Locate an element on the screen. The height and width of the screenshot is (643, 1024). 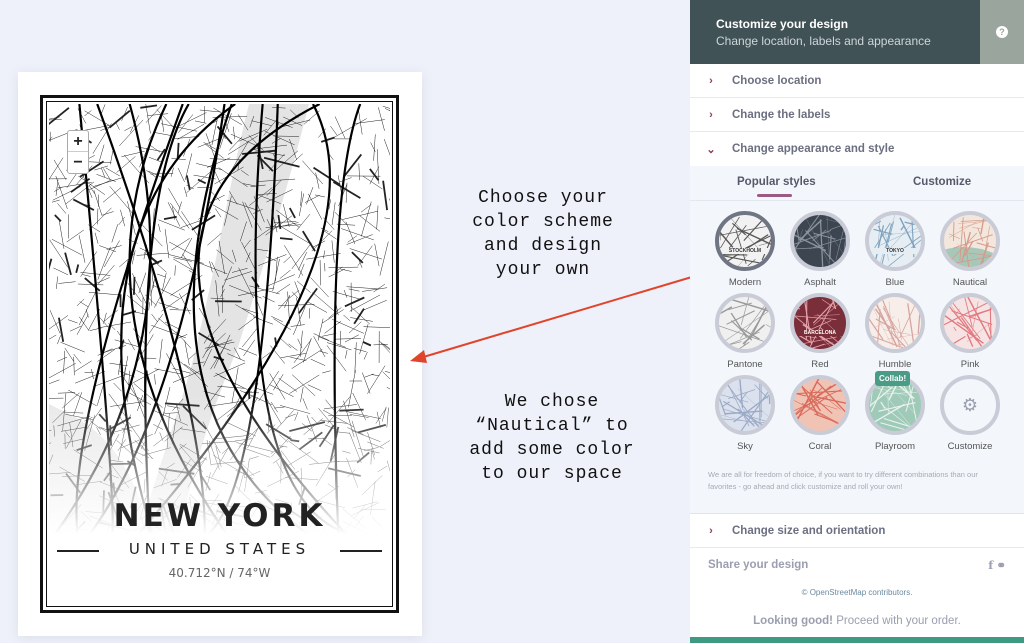
section-appearance: ⌄ Change appearance and style is located at coordinates (857, 149).